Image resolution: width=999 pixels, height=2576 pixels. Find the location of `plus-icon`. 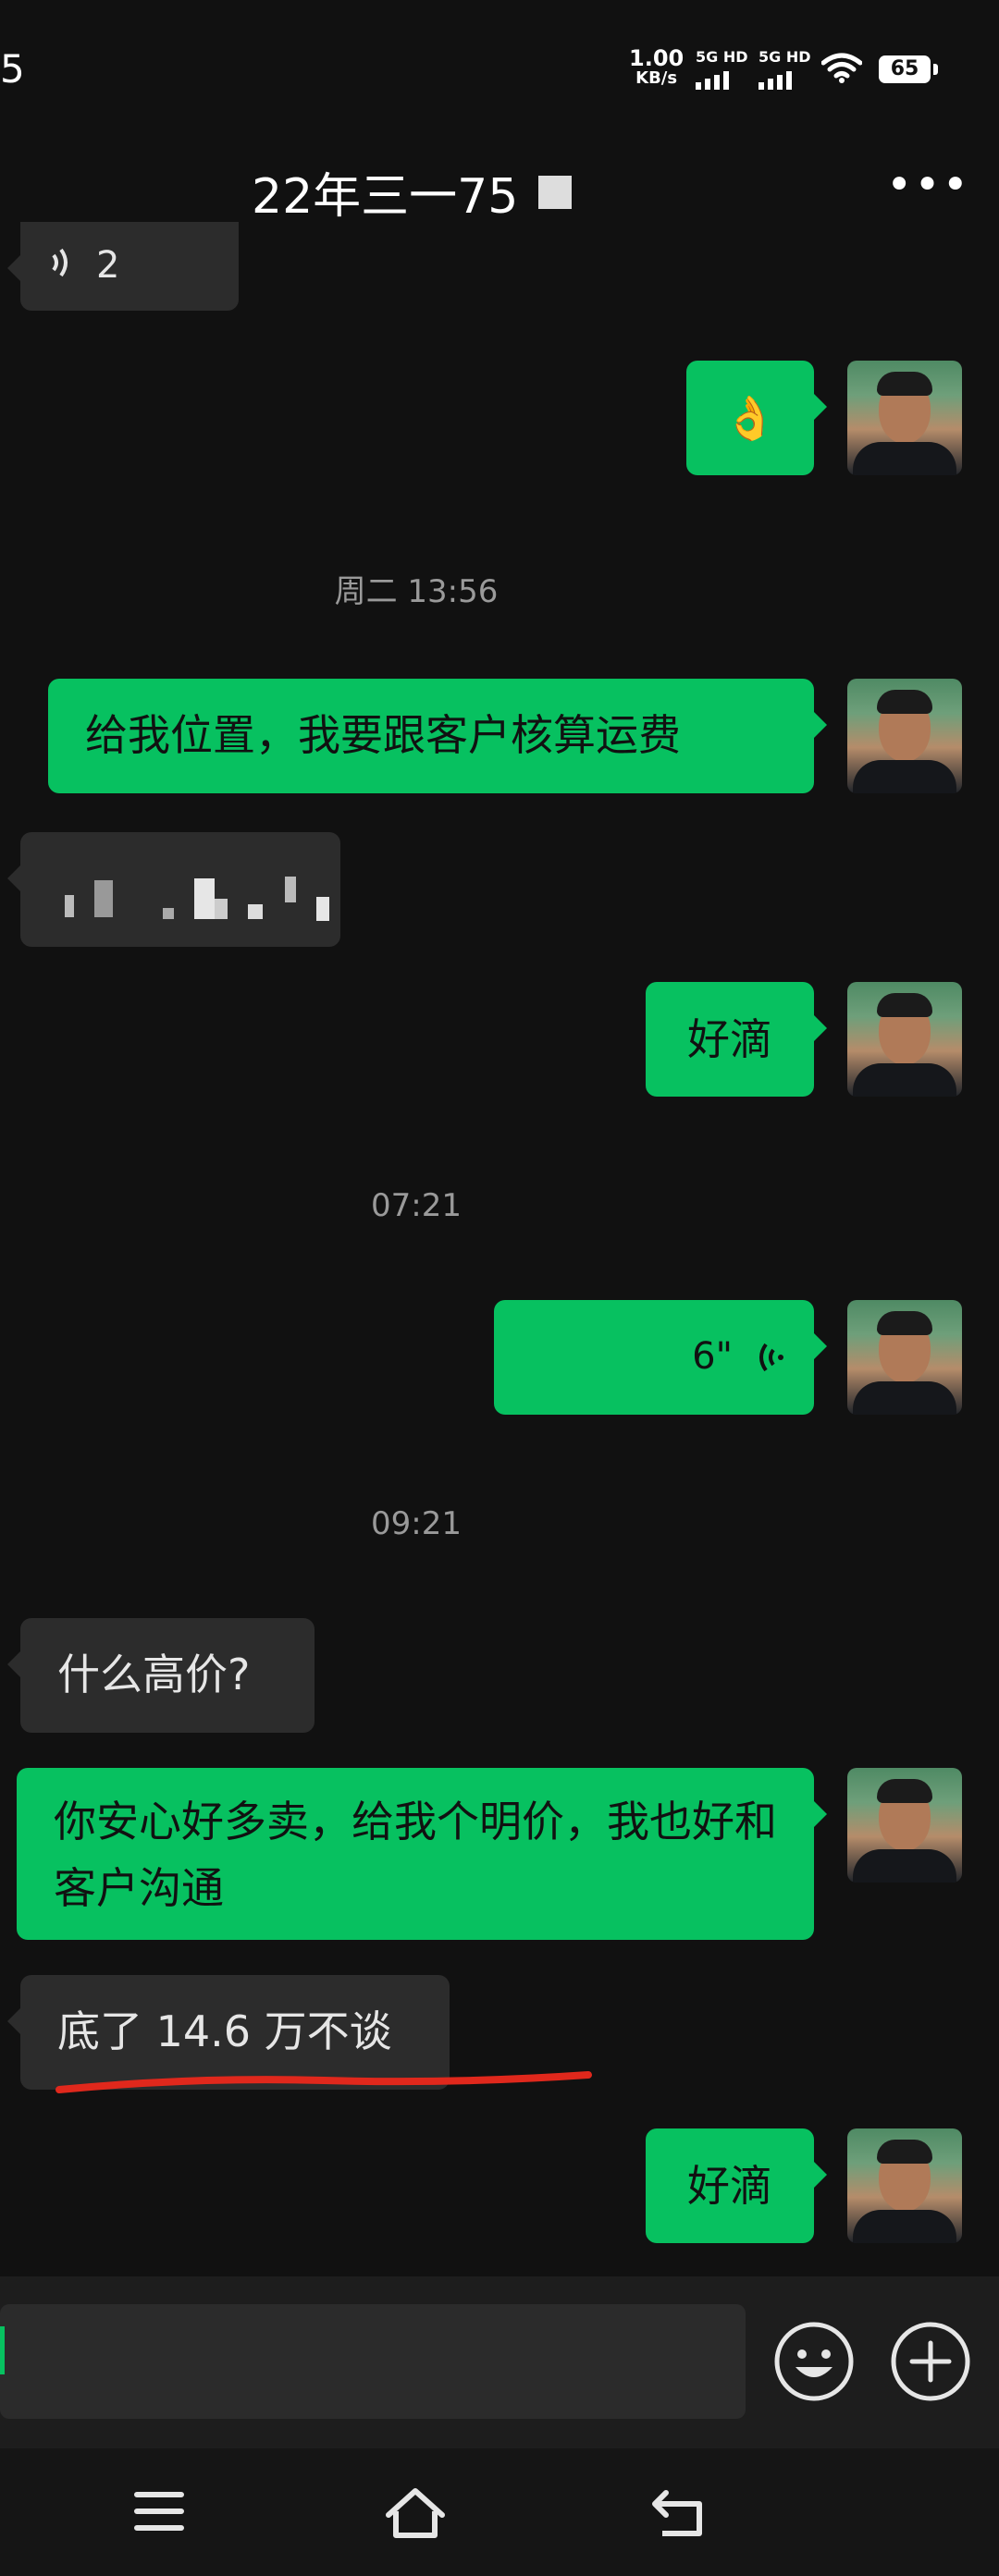

plus-icon is located at coordinates (931, 2362).